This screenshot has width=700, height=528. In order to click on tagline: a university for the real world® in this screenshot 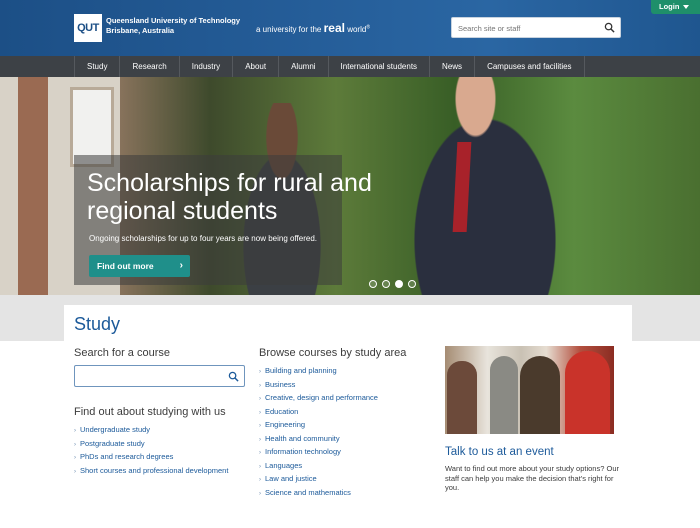, I will do `click(313, 28)`.